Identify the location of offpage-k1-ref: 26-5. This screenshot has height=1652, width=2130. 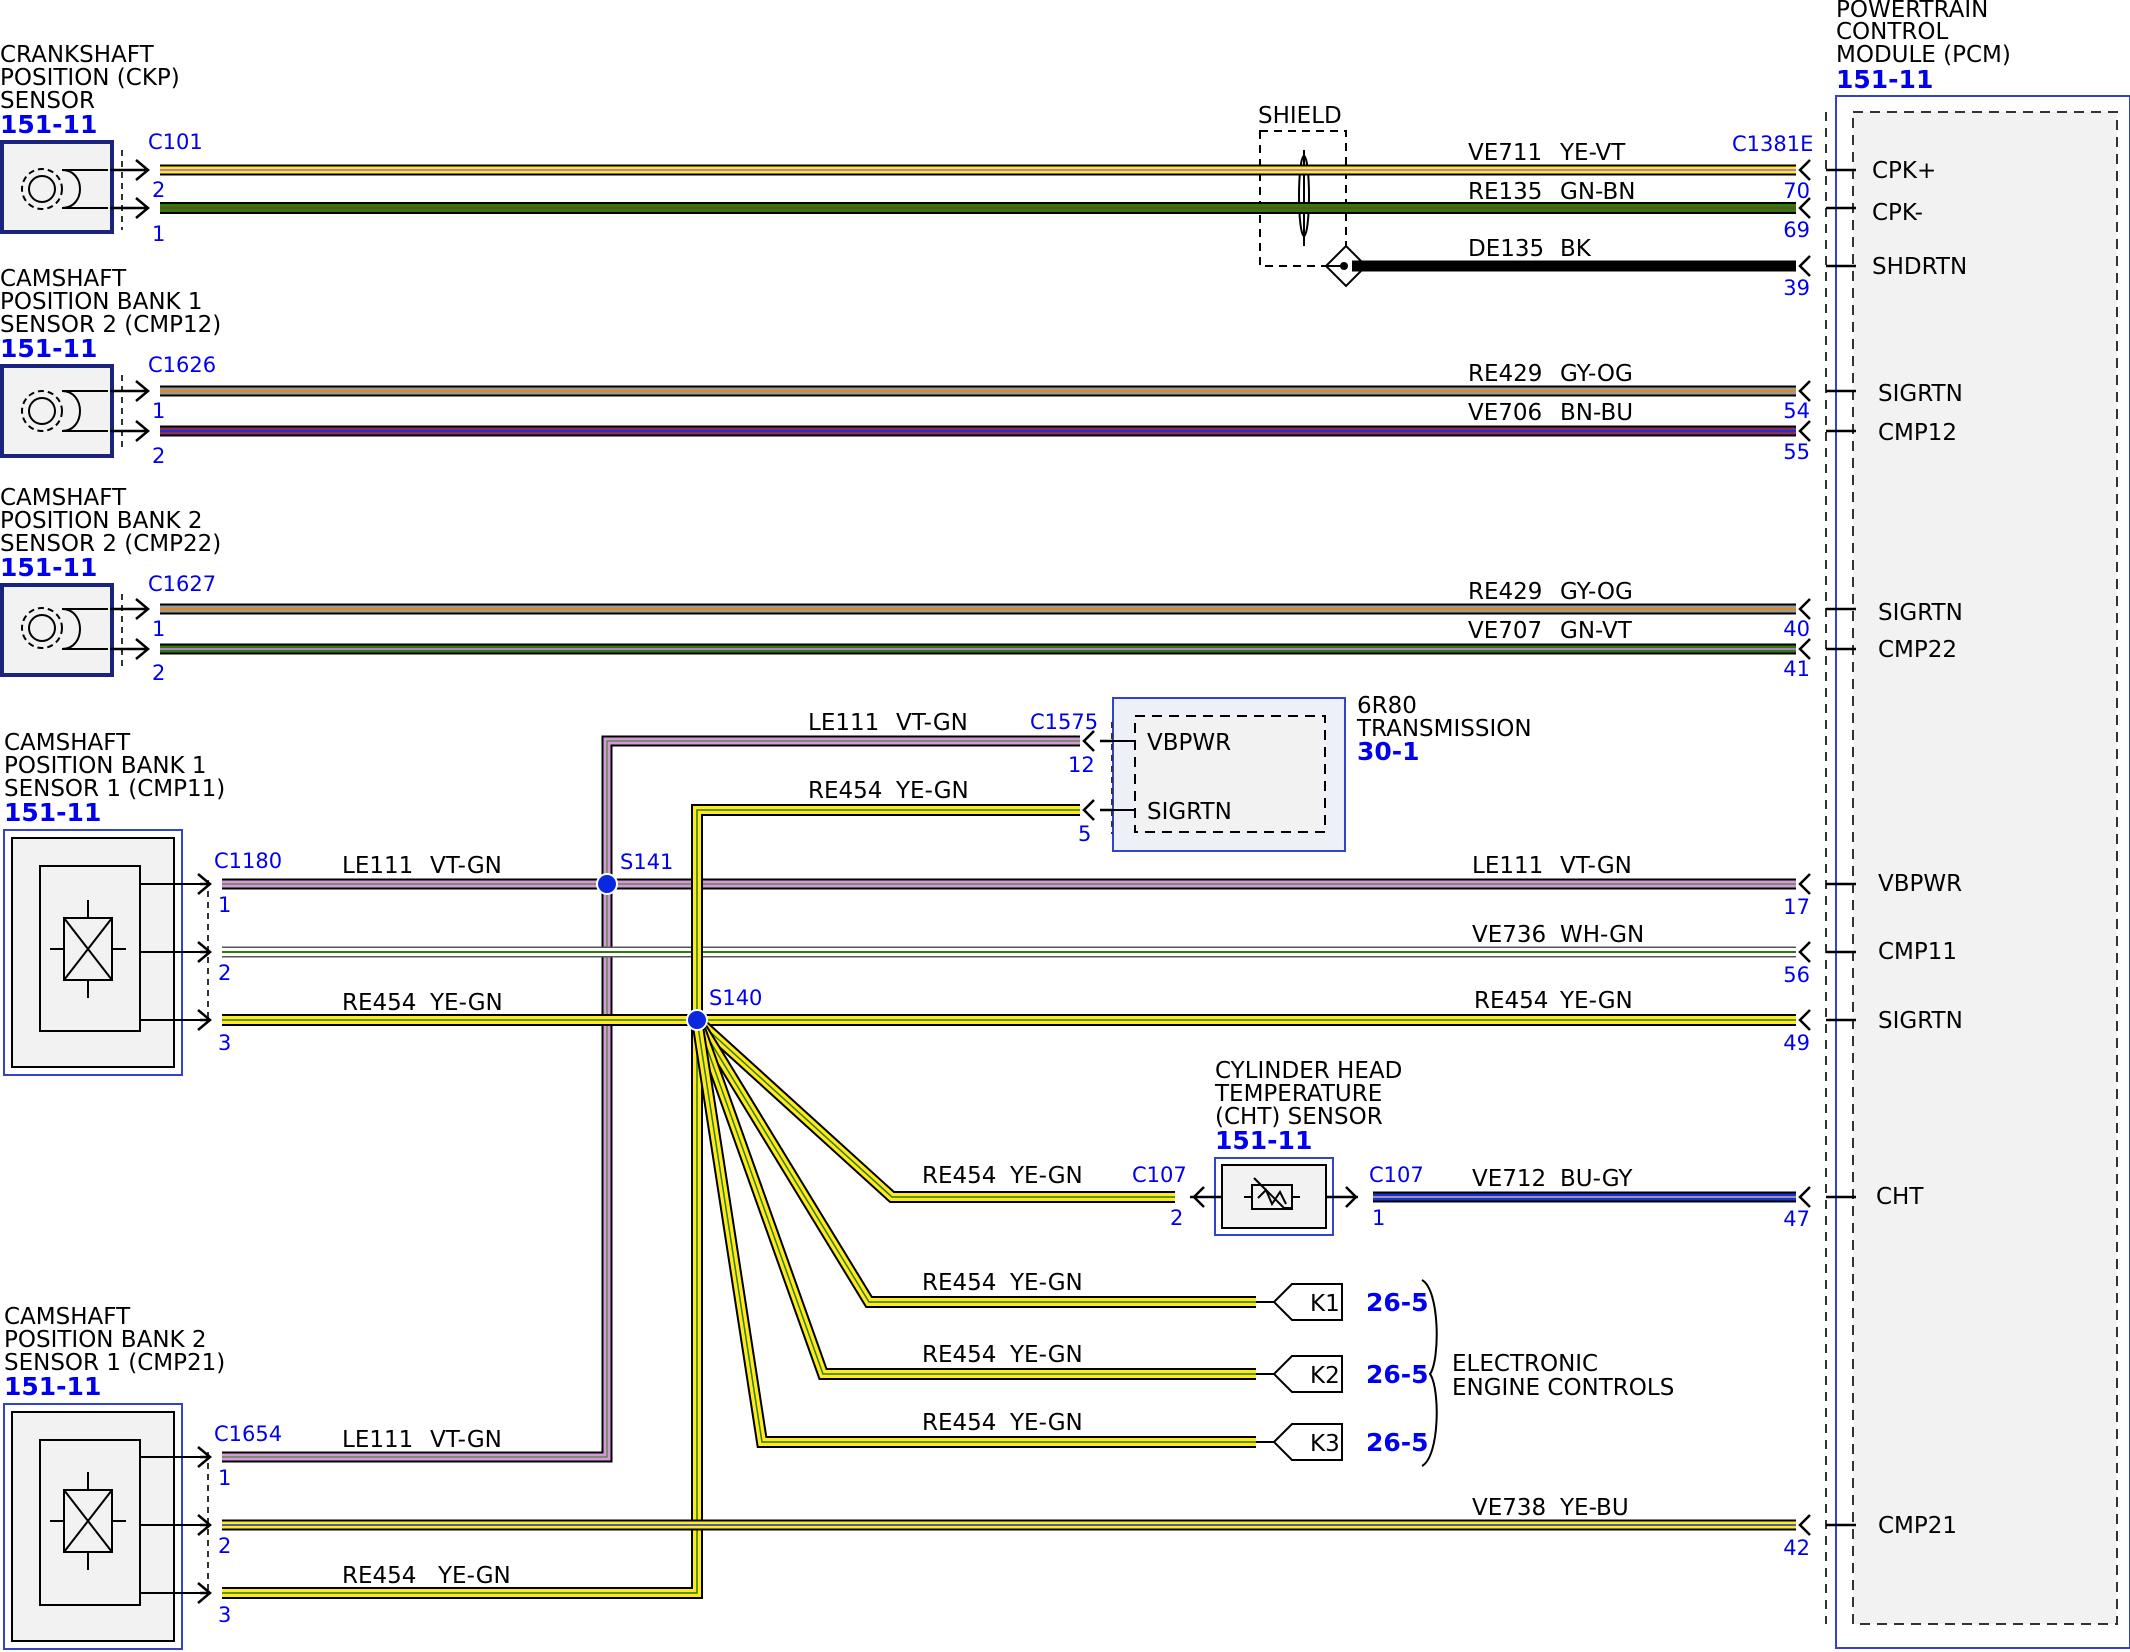
(1397, 1302).